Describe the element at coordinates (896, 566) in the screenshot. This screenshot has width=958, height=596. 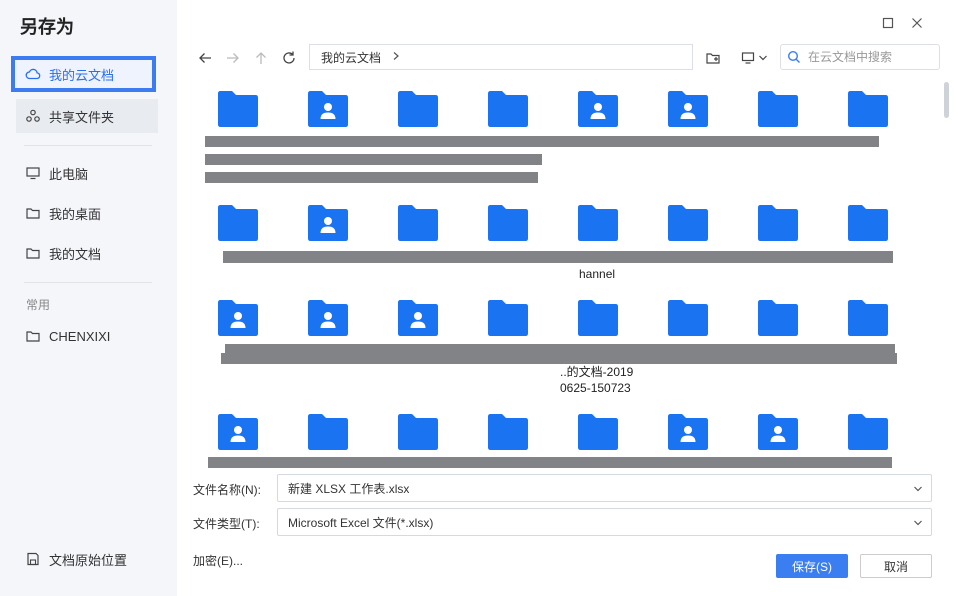
I see `cancel-button: 取消` at that location.